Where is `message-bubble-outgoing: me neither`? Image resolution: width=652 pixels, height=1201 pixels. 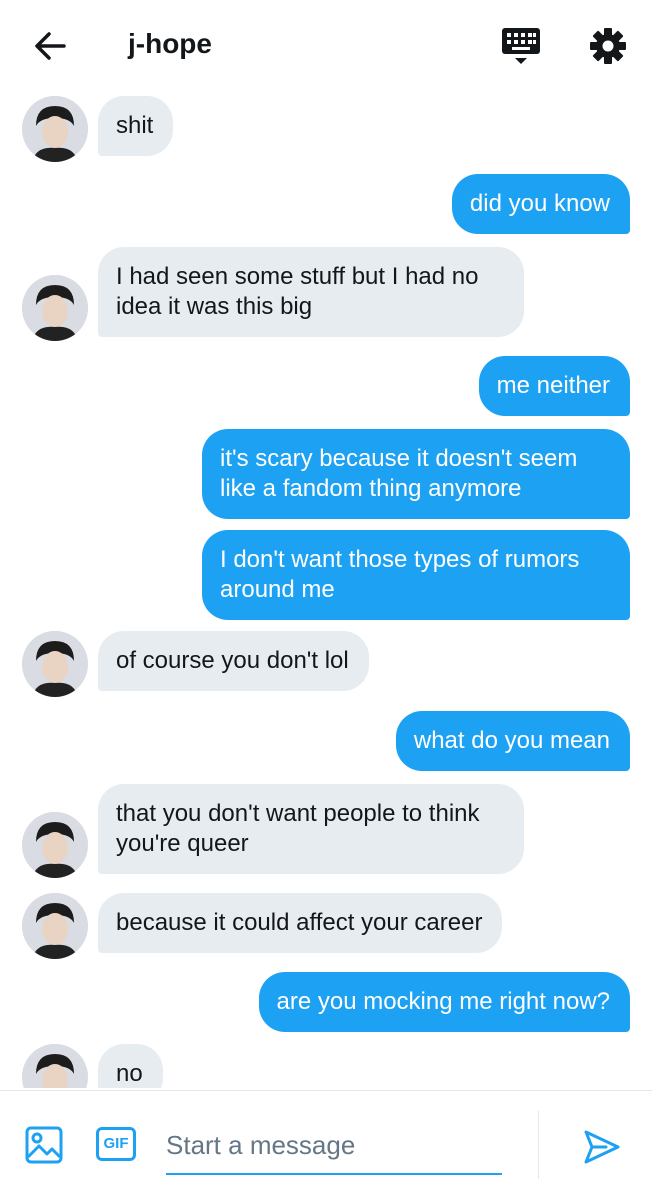
message-bubble-outgoing: me neither is located at coordinates (554, 386).